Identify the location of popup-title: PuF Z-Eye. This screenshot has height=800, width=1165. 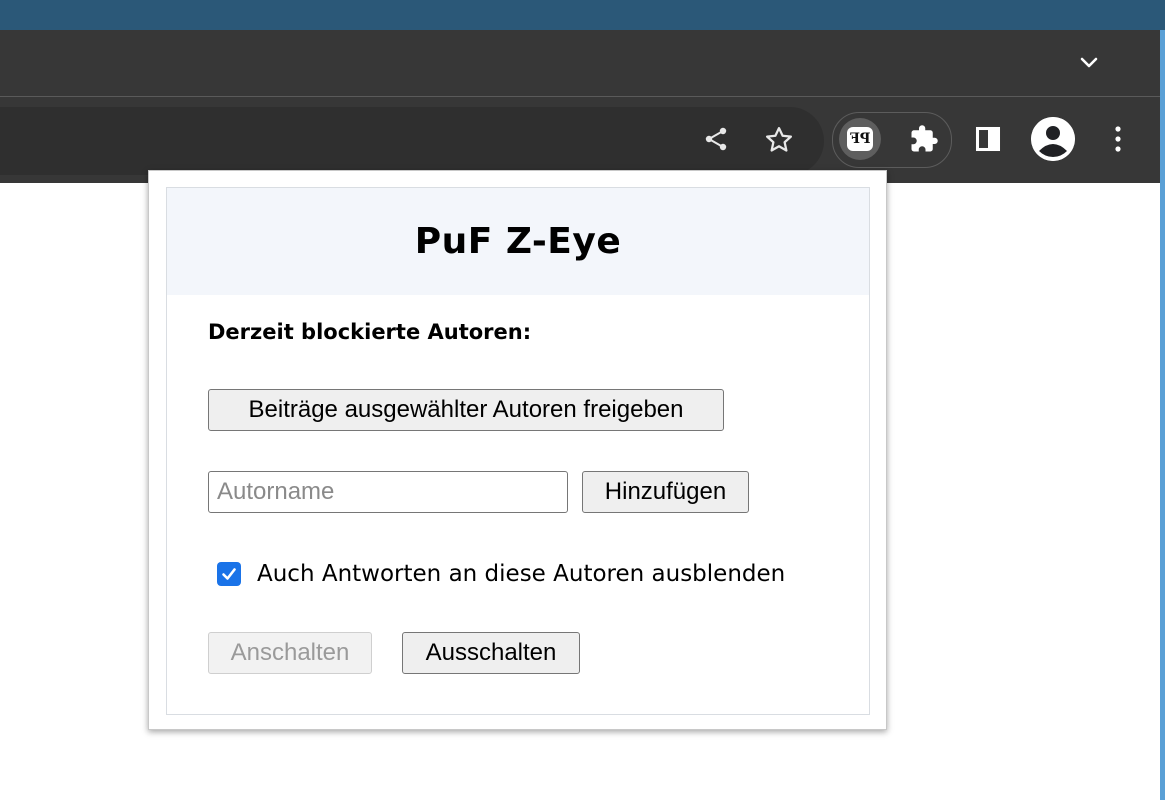
(518, 241).